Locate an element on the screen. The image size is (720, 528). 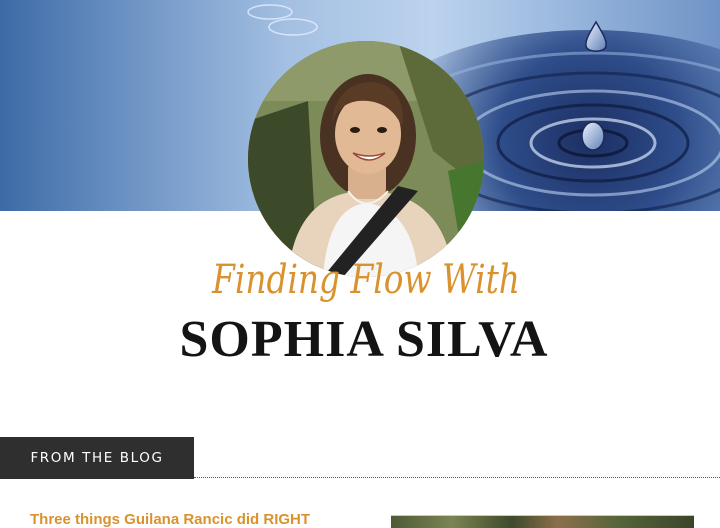
blog-post-title-link: Three things Guilana Rancic did RIGHT is located at coordinates (170, 519).